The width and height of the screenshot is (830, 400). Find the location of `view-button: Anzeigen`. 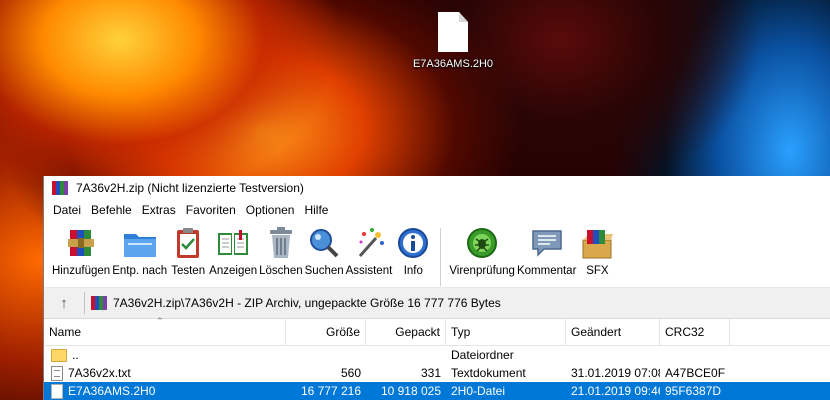

view-button: Anzeigen is located at coordinates (233, 250).